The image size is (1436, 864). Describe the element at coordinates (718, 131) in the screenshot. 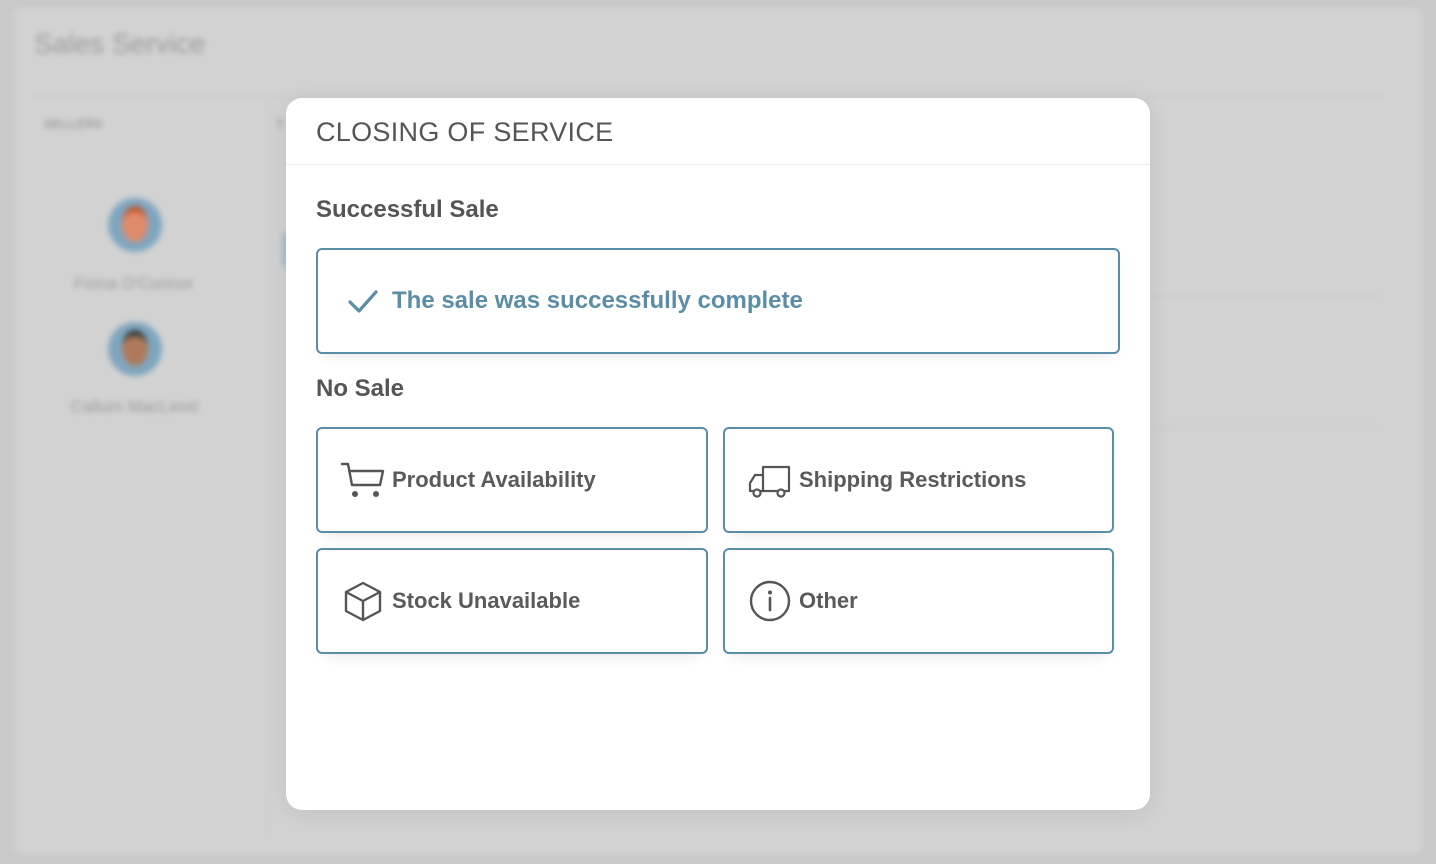

I see `modal-header: CLOSING OF SERVICE` at that location.